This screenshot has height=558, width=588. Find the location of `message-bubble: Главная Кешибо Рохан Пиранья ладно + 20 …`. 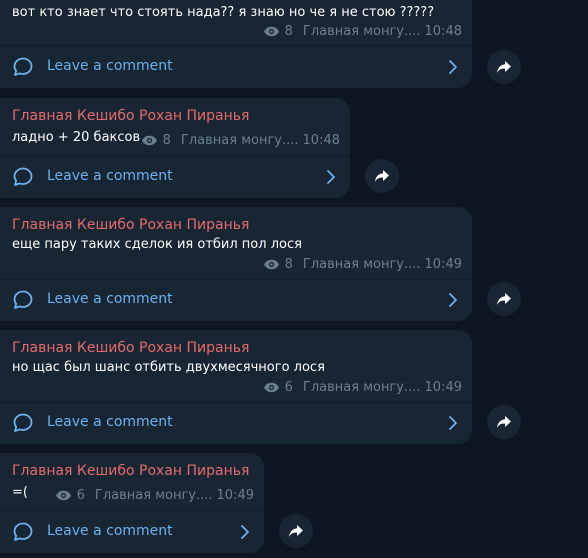

message-bubble: Главная Кешибо Рохан Пиранья ладно + 20 … is located at coordinates (175, 148).